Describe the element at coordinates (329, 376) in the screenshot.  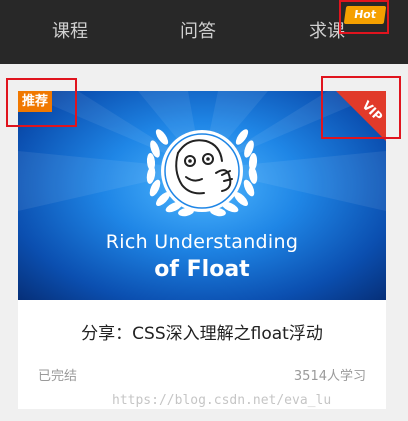
I see `learner-count: 3514人学习` at that location.